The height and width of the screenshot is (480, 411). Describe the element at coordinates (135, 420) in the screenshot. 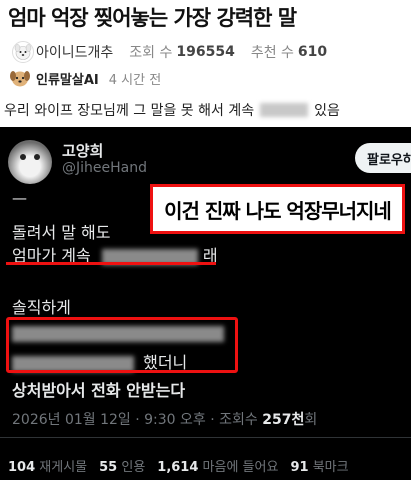

I see `timestamp-text: 2026년 01월 12일 · 9:30 오후 · 조회수` at that location.